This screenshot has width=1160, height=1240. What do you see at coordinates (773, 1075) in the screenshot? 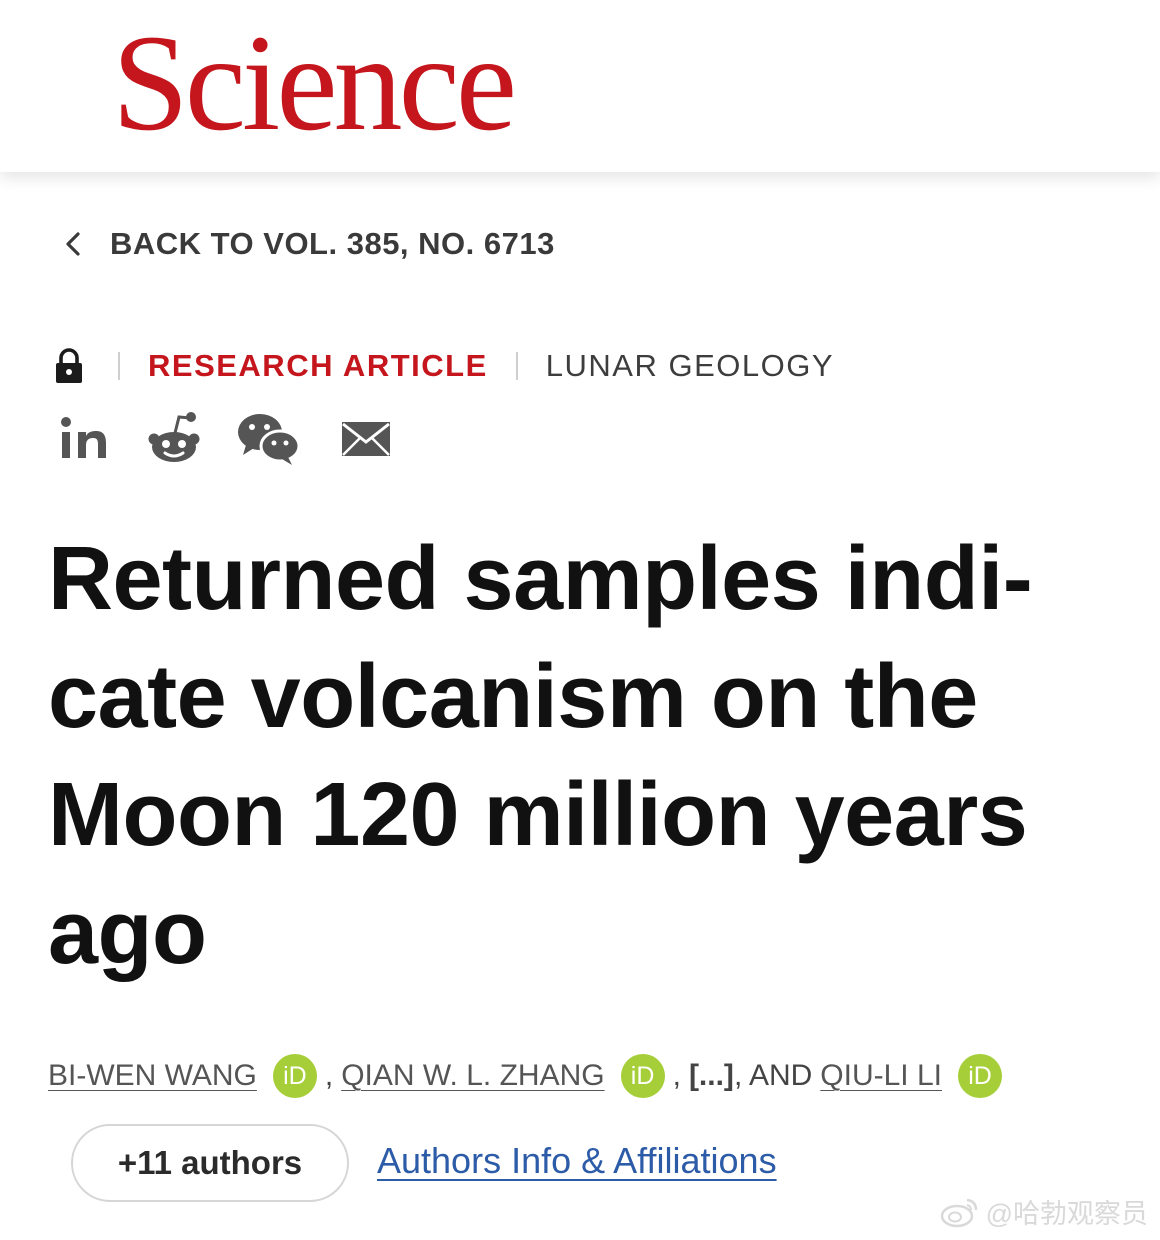
I see `and-text: , AND` at bounding box center [773, 1075].